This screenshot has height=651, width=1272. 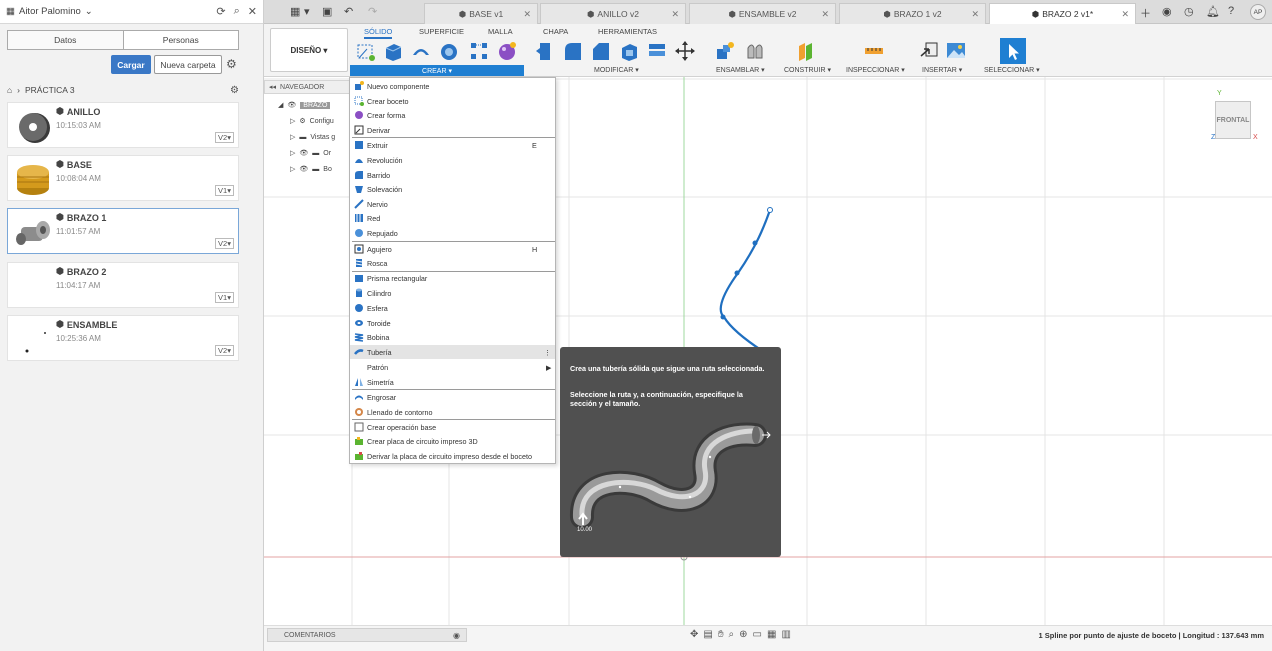 I want to click on upload-button: Cargar, so click(x=131, y=64).